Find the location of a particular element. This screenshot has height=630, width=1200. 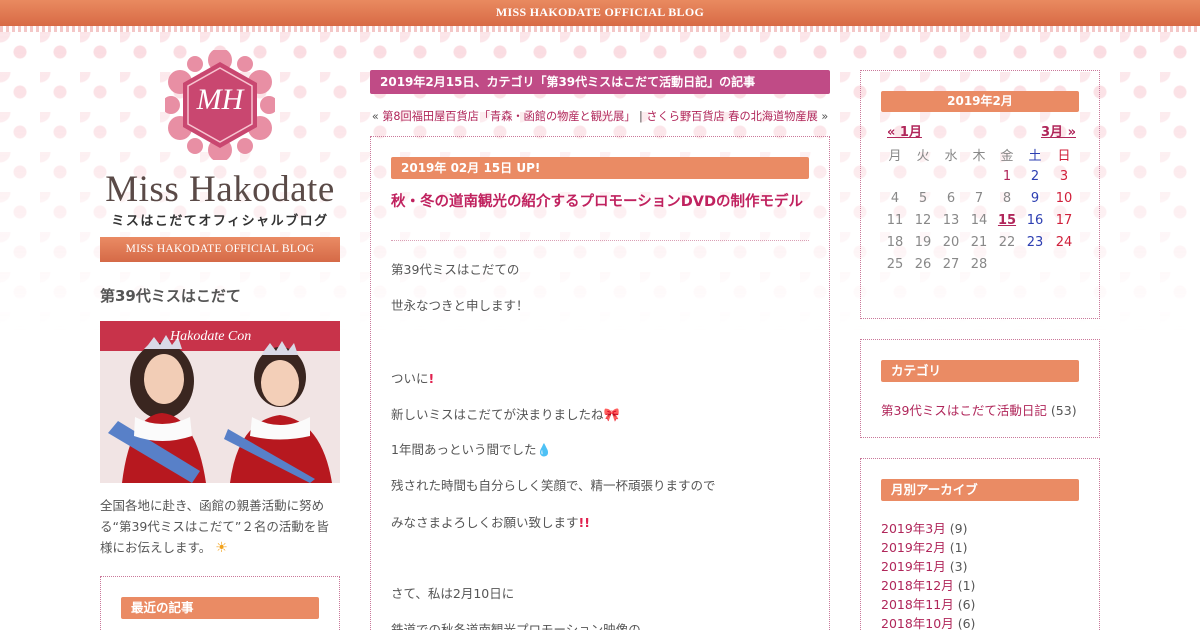

weekday-header: 月 is located at coordinates (895, 156).